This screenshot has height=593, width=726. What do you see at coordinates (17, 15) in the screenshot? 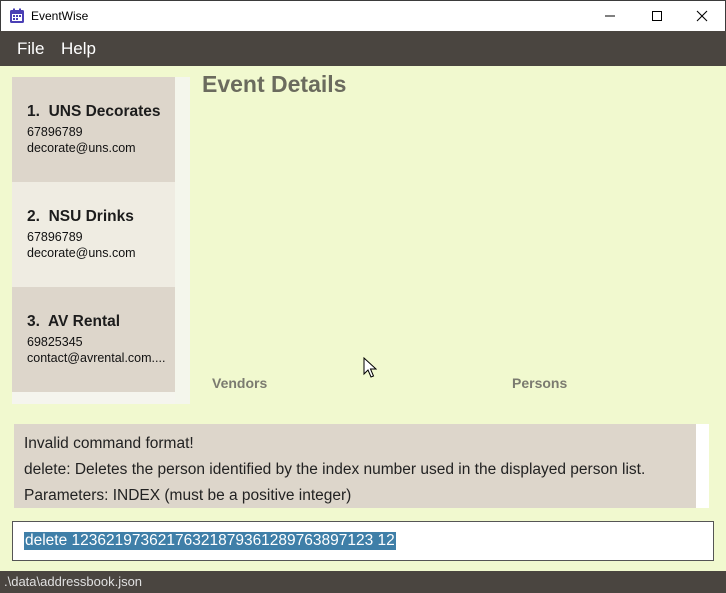
I see `calendar-icon` at bounding box center [17, 15].